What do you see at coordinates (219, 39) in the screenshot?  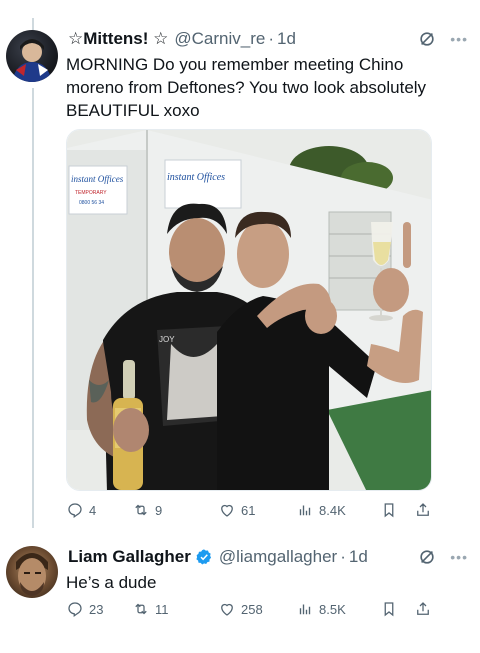 I see `handle: @Carniv_re` at bounding box center [219, 39].